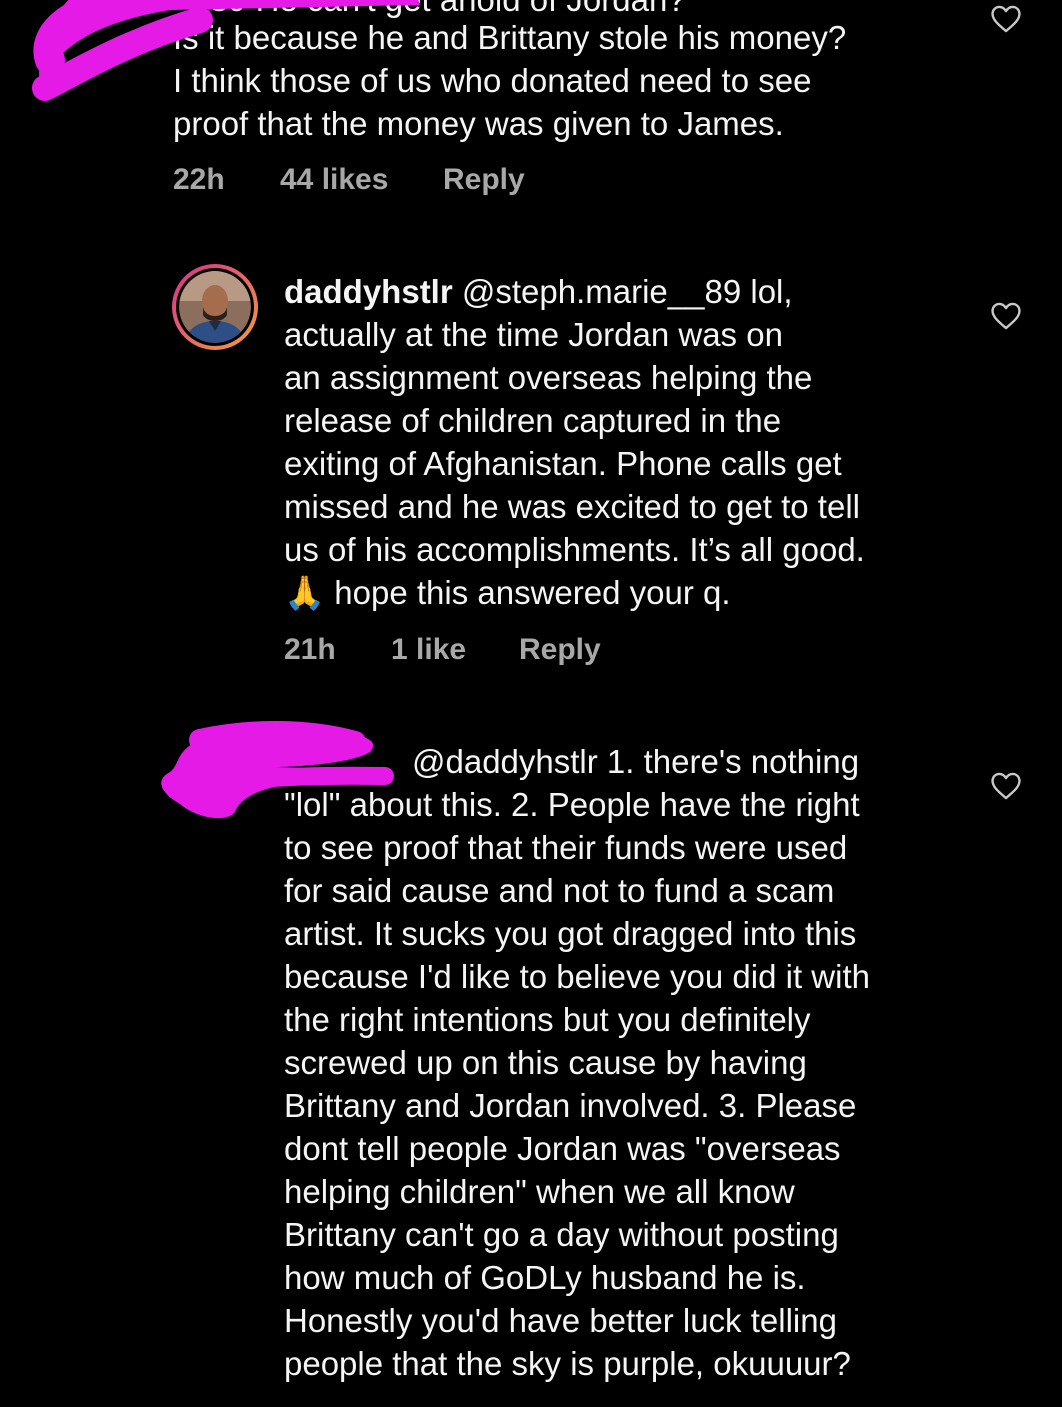  I want to click on comment-3-line: Brittany and Jordan involved. 3. Please, so click(570, 1105).